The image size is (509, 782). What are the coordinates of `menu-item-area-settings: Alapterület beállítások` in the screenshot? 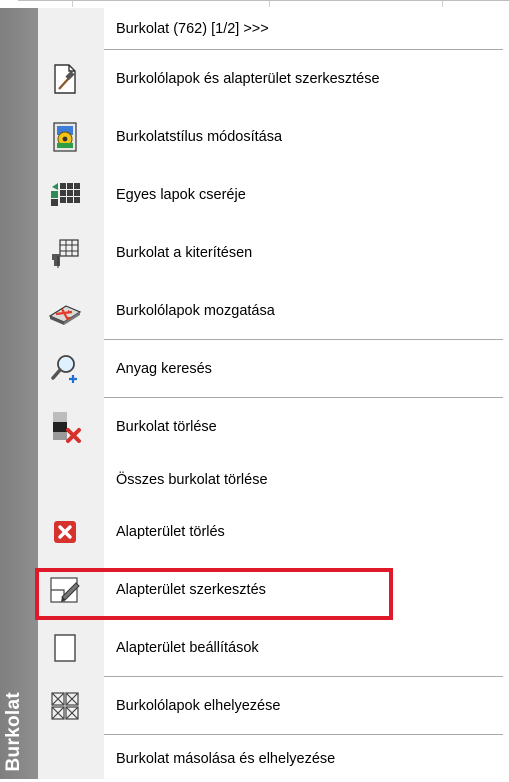 It's located at (273, 648).